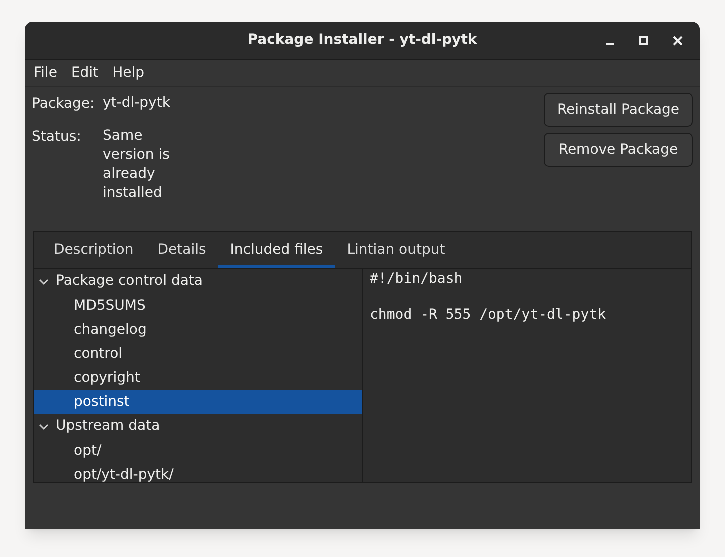 This screenshot has height=557, width=725. What do you see at coordinates (198, 378) in the screenshot?
I see `tree-item: copyright` at bounding box center [198, 378].